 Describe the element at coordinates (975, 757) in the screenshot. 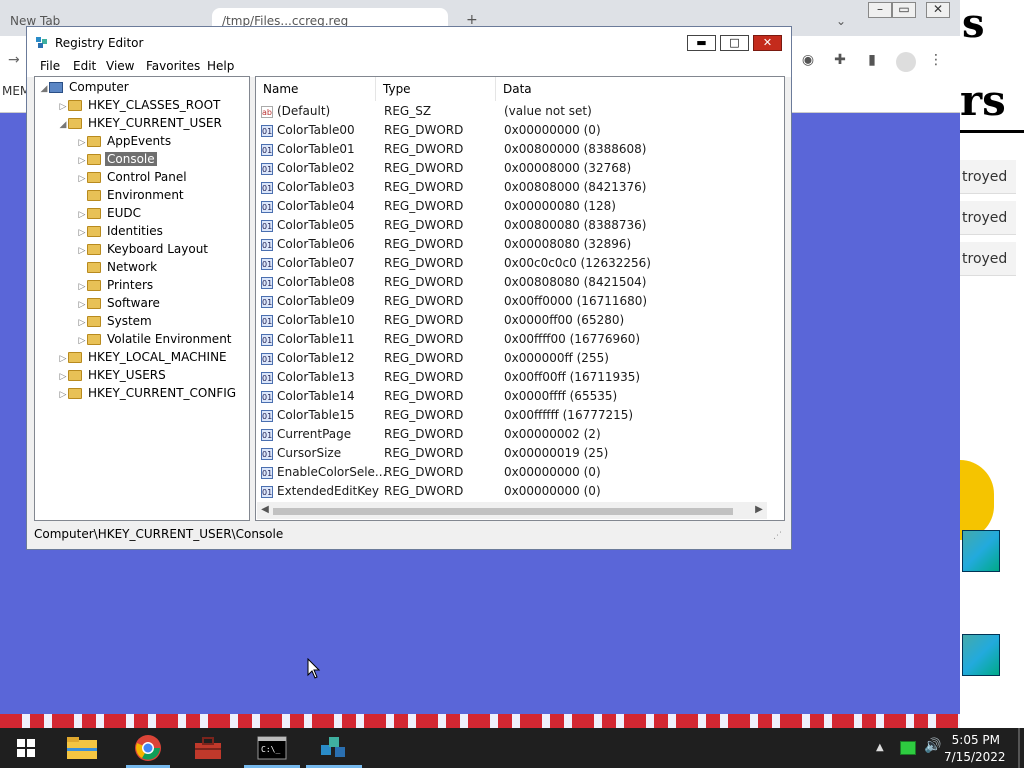

I see `clock-date: 7/15/2022` at that location.